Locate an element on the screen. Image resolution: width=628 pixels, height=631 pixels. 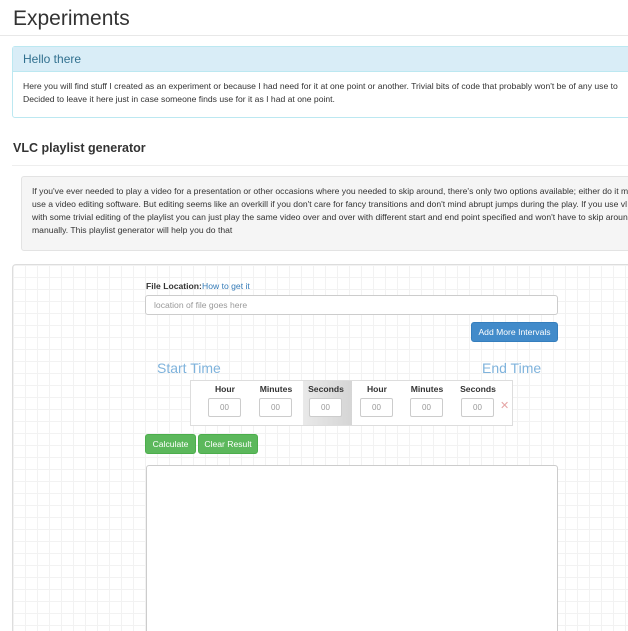
clear-result-button: Clear Result is located at coordinates (228, 444).